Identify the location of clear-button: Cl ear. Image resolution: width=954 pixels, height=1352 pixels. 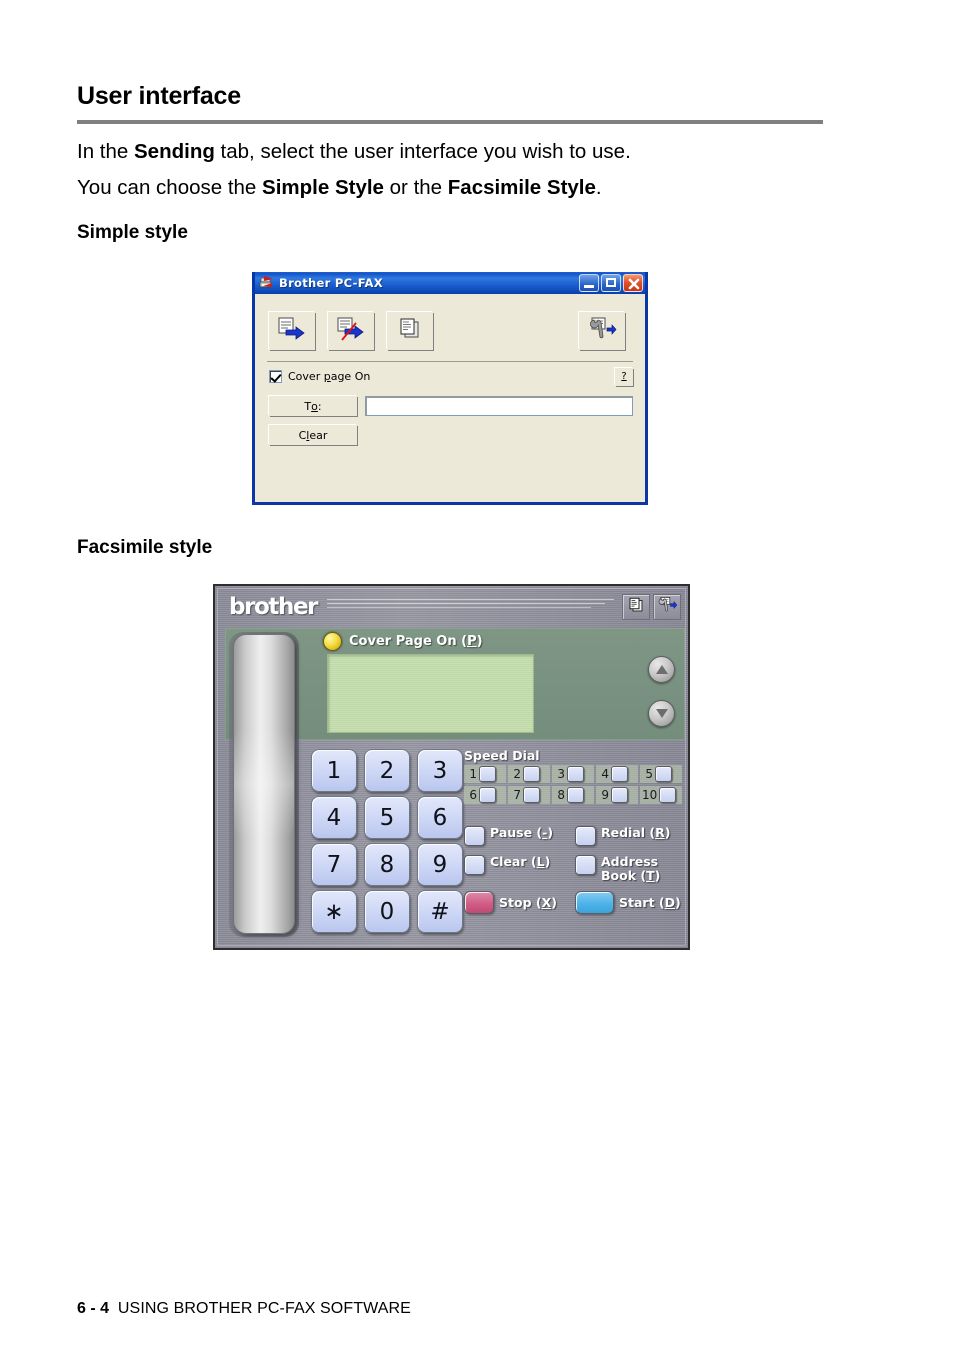
(313, 435).